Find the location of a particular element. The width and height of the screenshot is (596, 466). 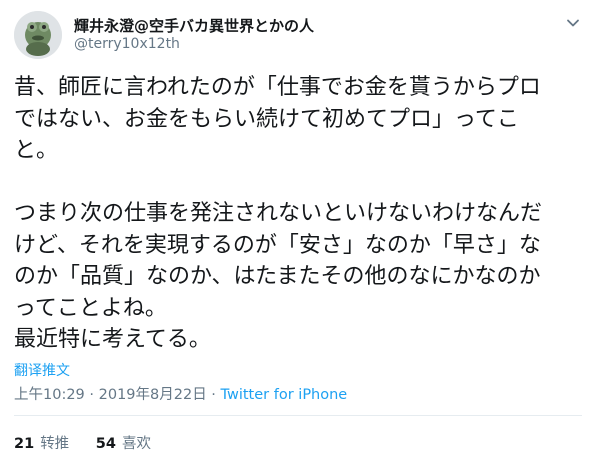

tweet-source-link: Twitter for iPhone is located at coordinates (284, 395).